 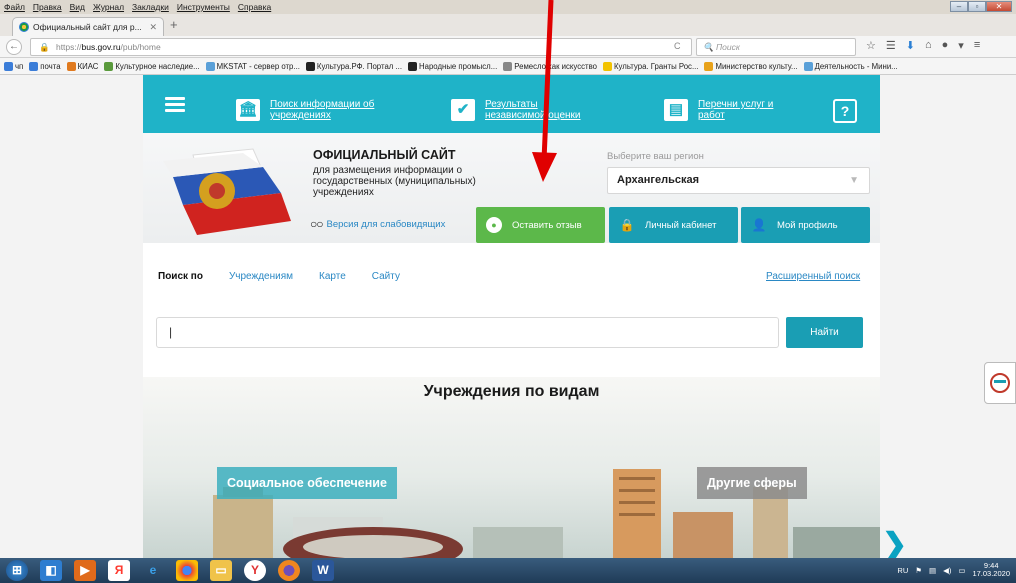 I want to click on display-tray-icon: ▭, so click(x=961, y=570).